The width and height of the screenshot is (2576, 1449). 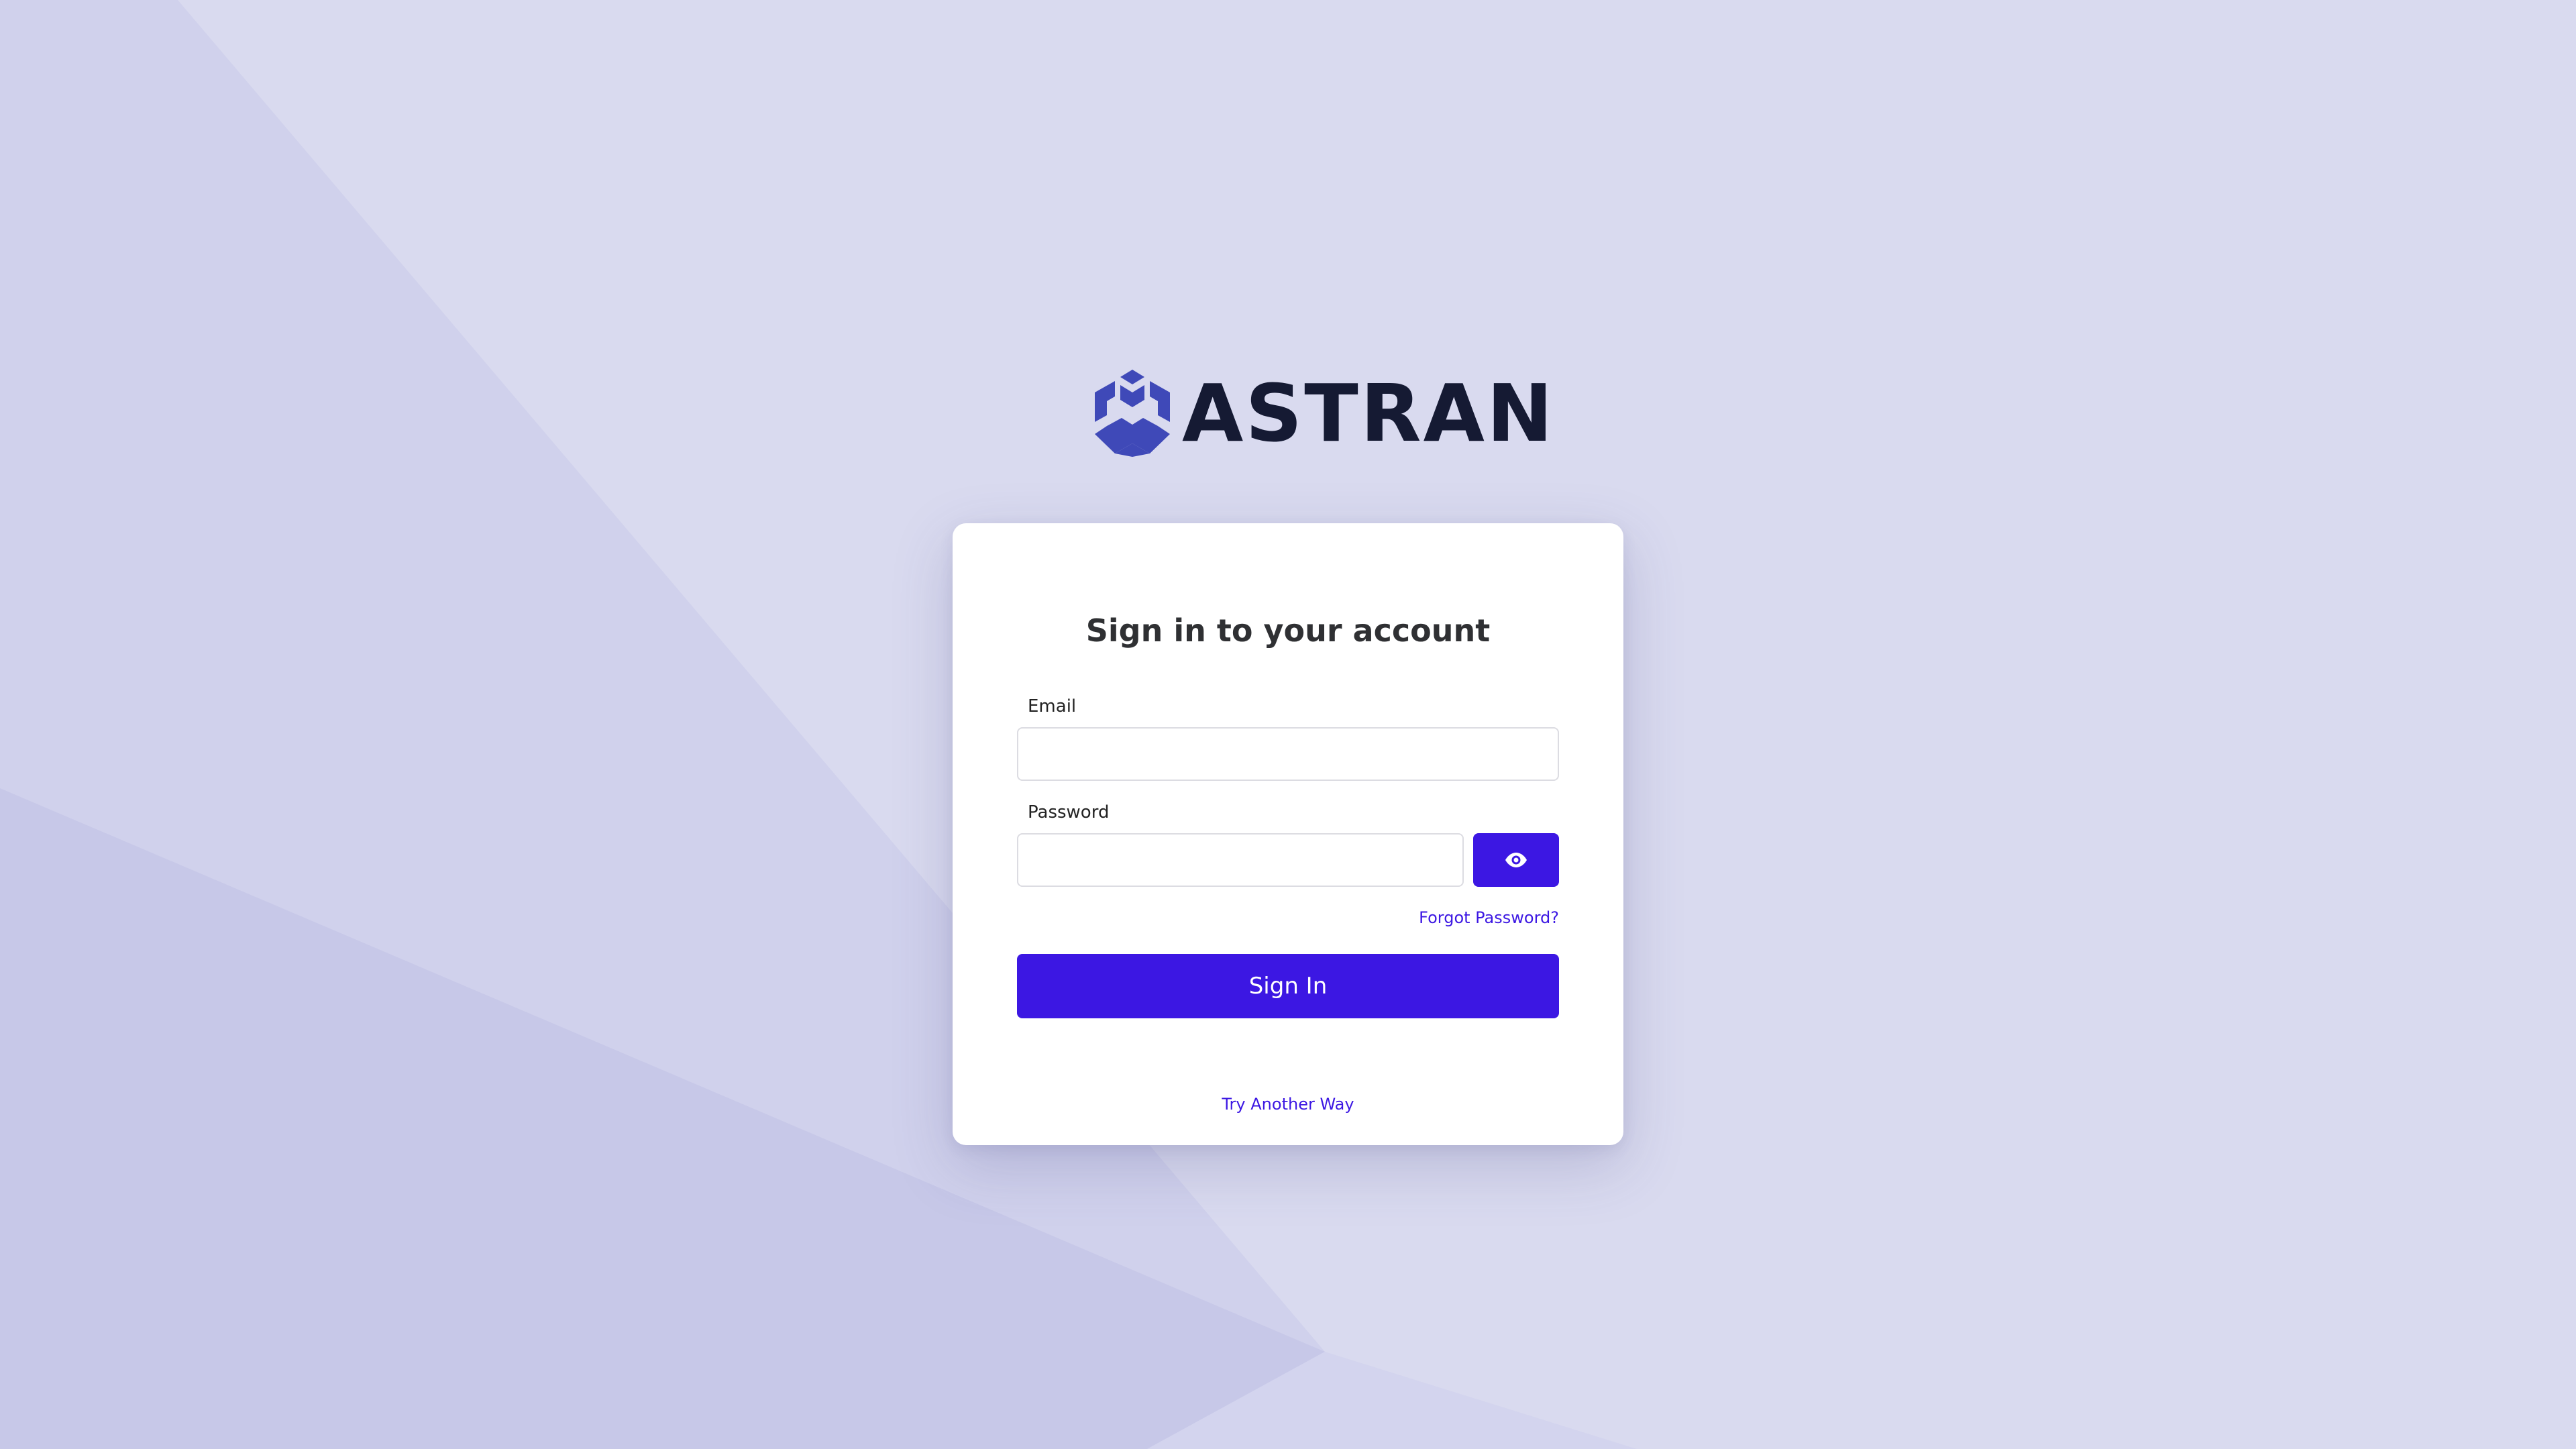 I want to click on hexagon-cube-logo-icon, so click(x=1132, y=413).